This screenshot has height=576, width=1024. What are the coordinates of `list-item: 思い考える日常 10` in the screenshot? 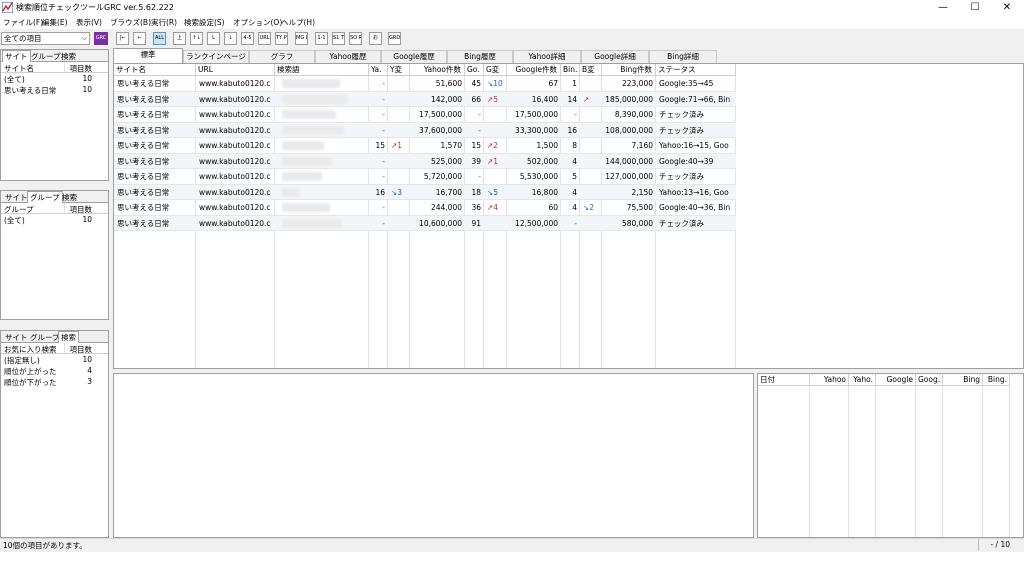 It's located at (54, 89).